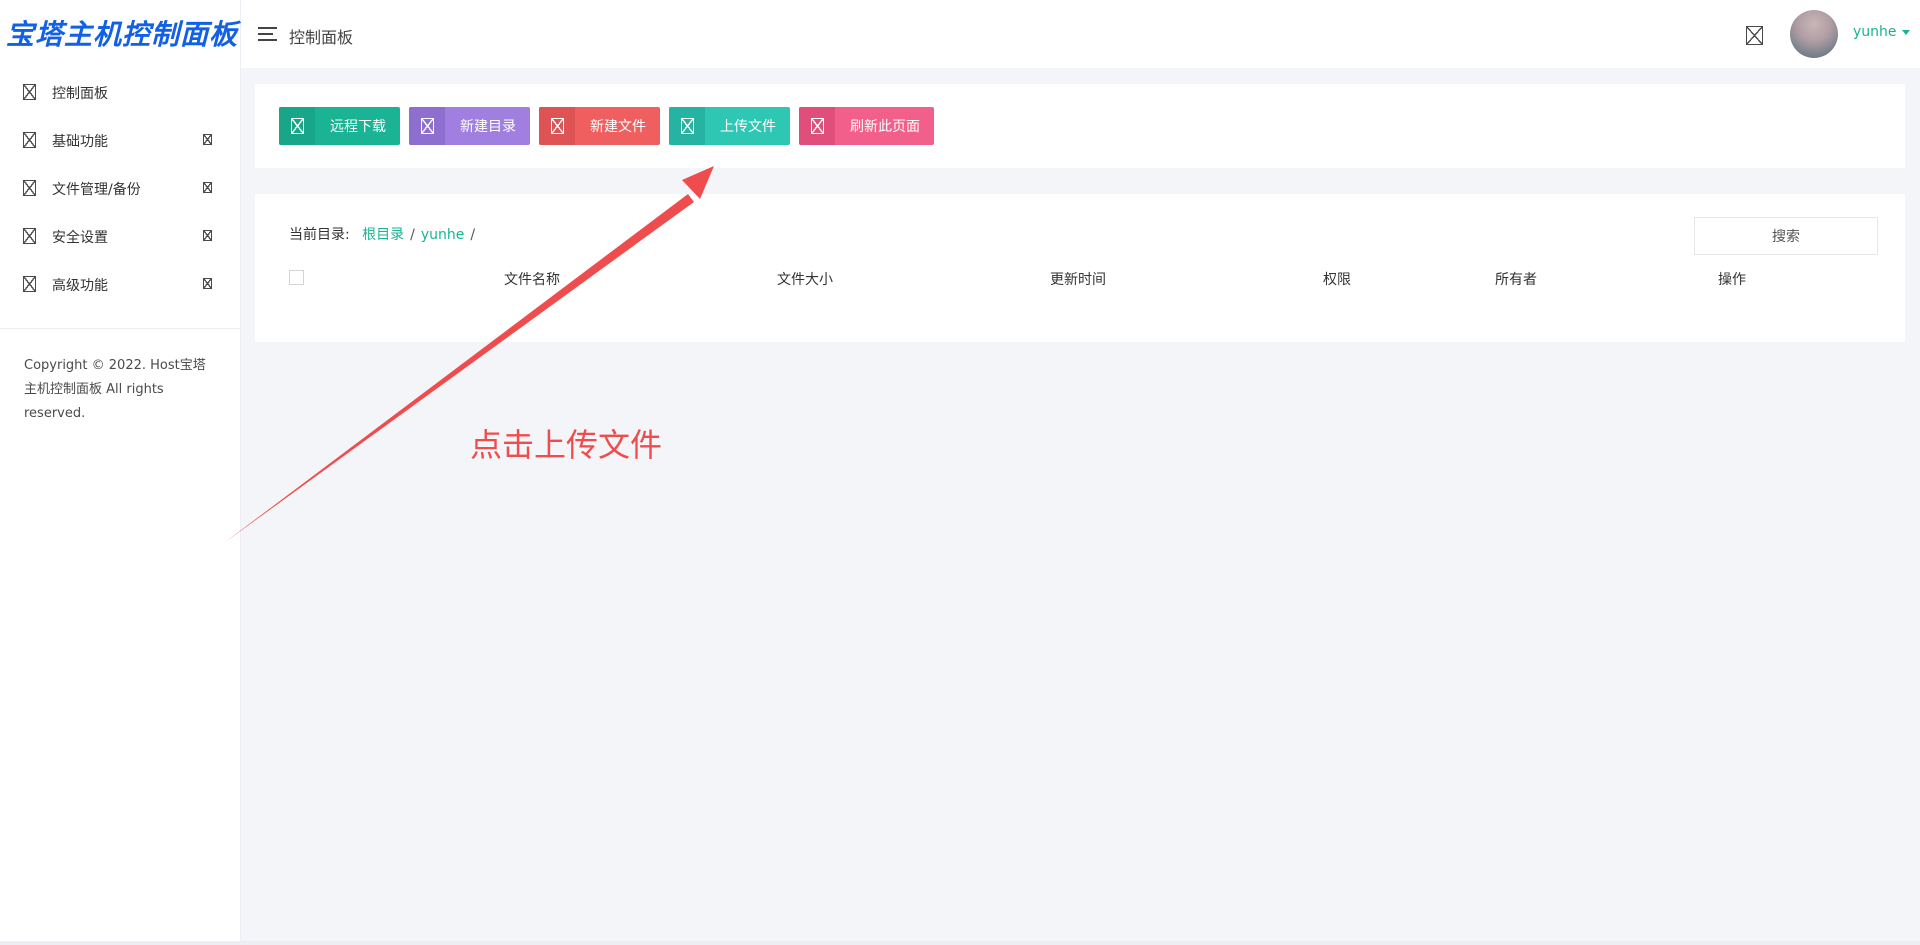  I want to click on upload-file-button: 上传文件, so click(729, 126).